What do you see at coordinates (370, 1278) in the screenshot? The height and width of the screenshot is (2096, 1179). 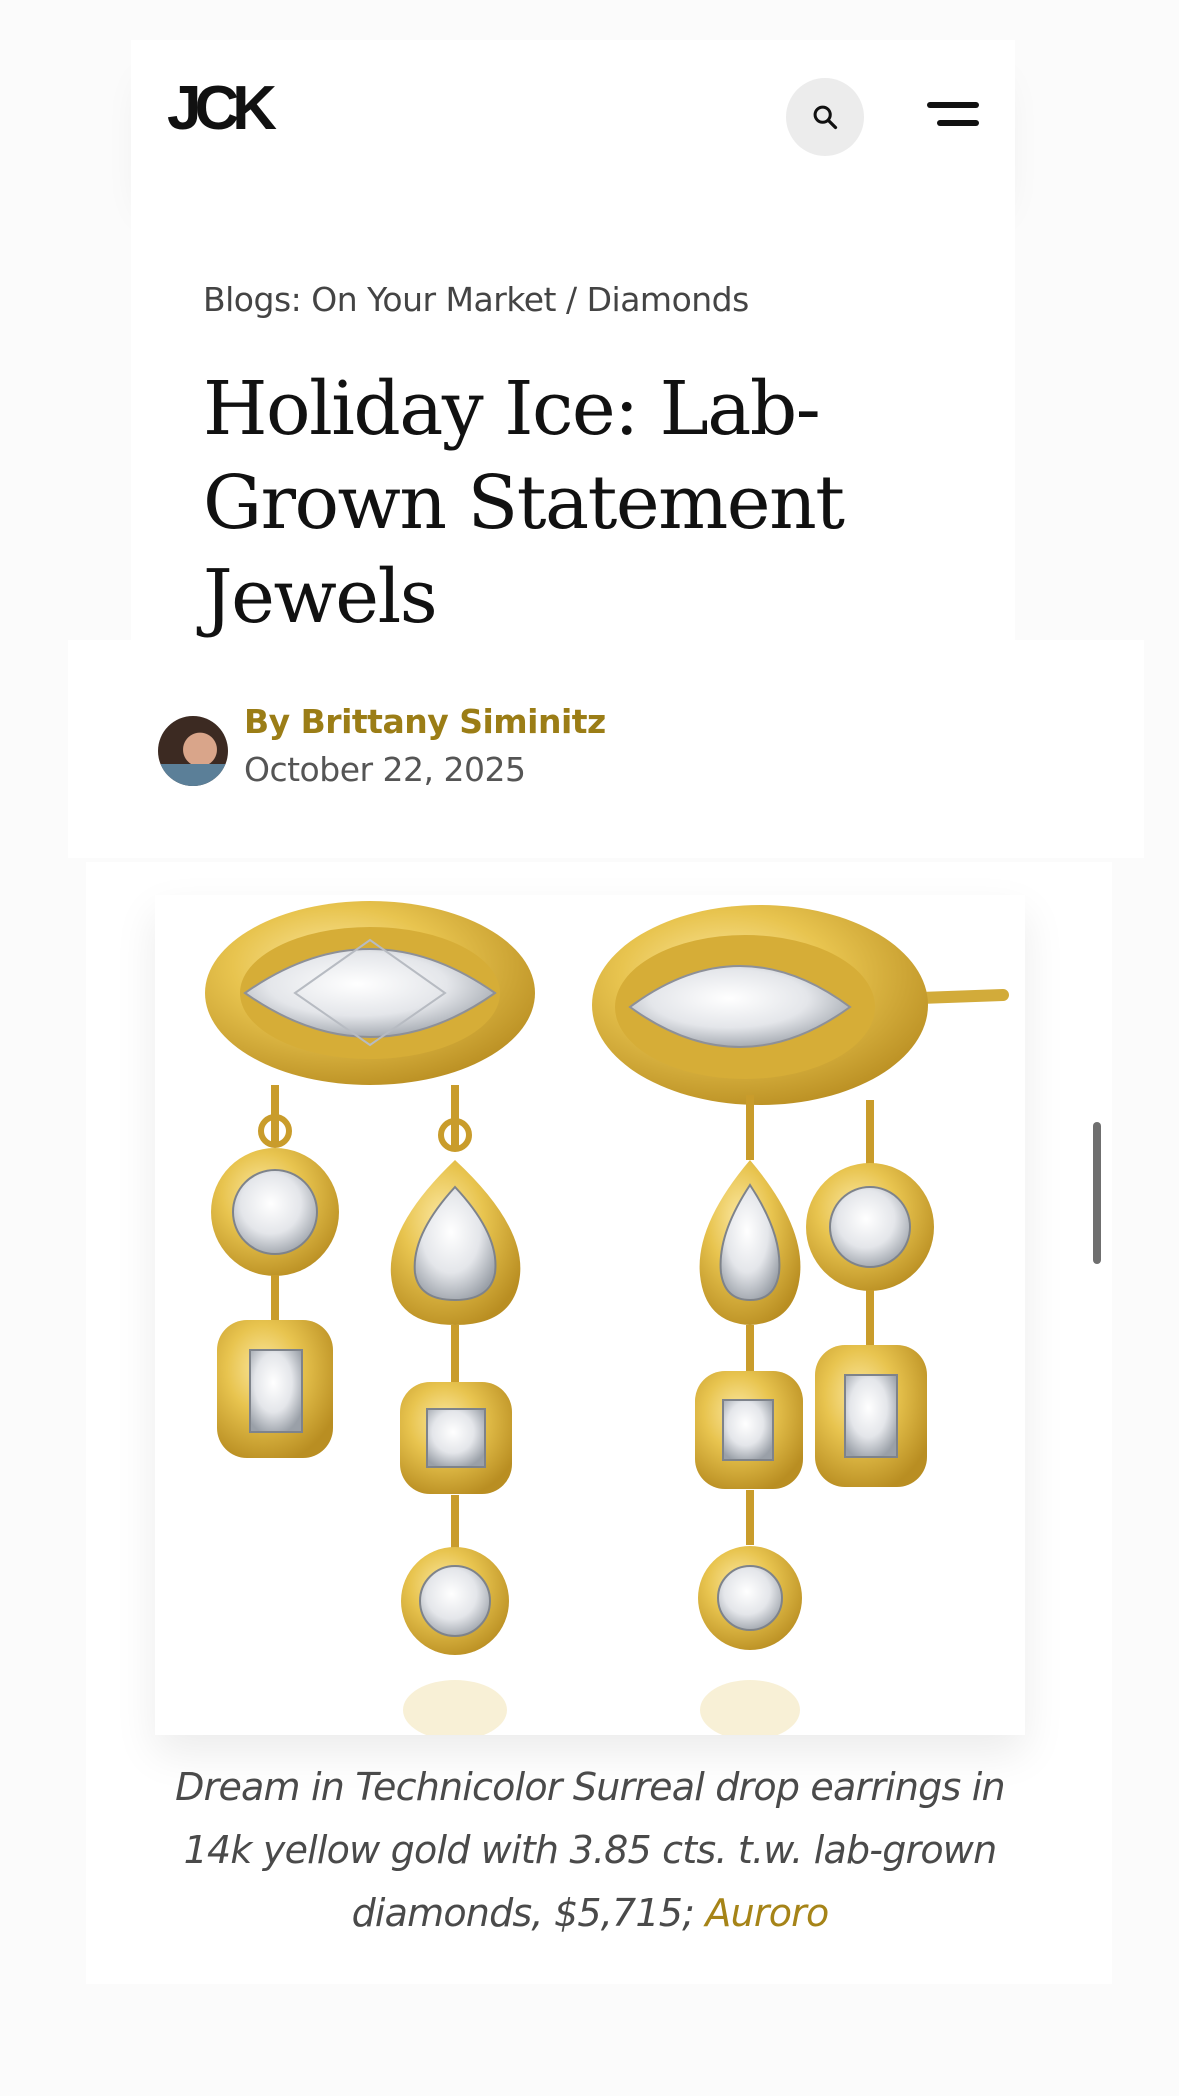 I see `left-earring` at bounding box center [370, 1278].